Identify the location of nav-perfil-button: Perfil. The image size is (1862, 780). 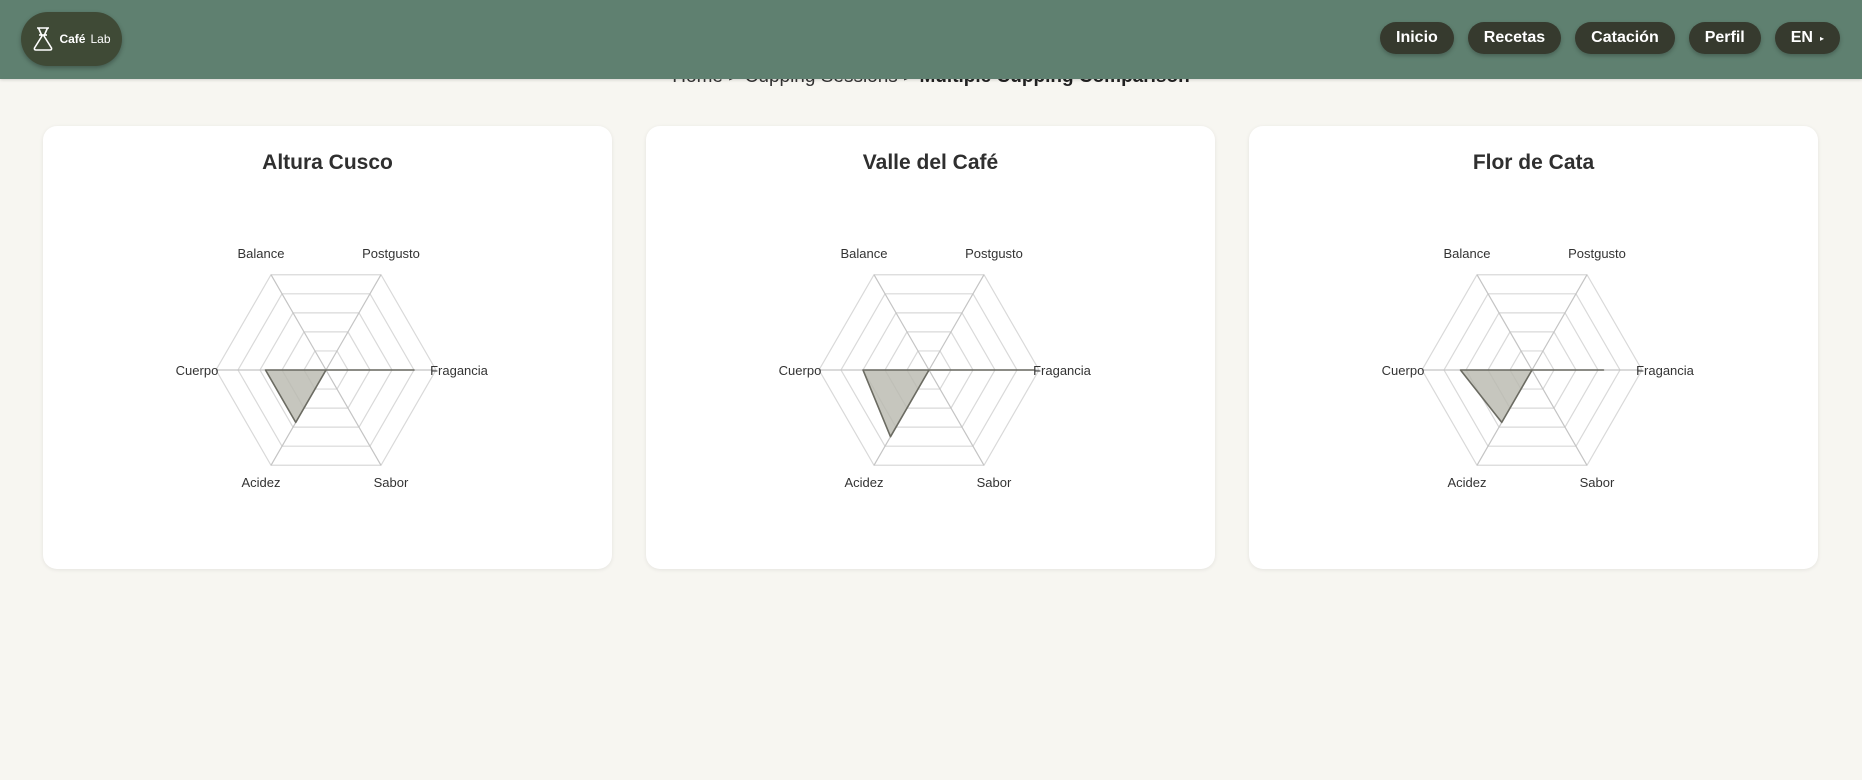
(1724, 38).